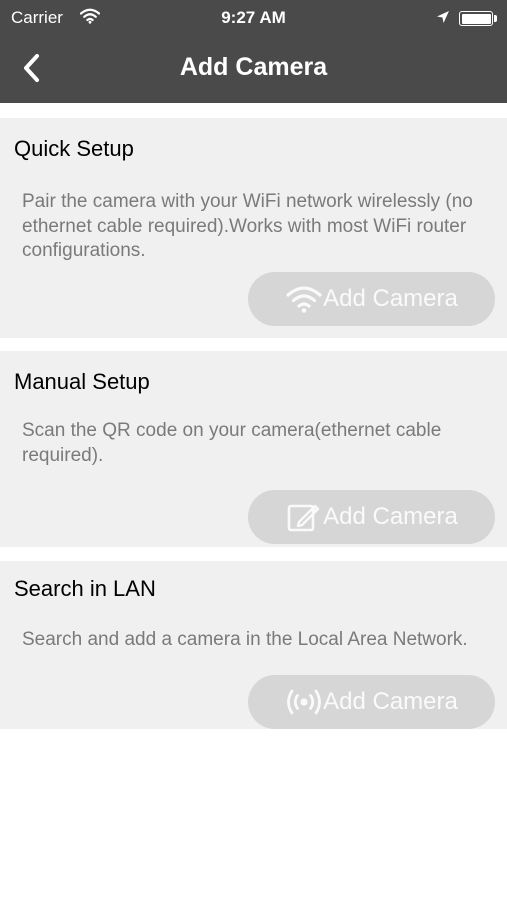 The image size is (507, 900). I want to click on page-title: Add Camera, so click(253, 67).